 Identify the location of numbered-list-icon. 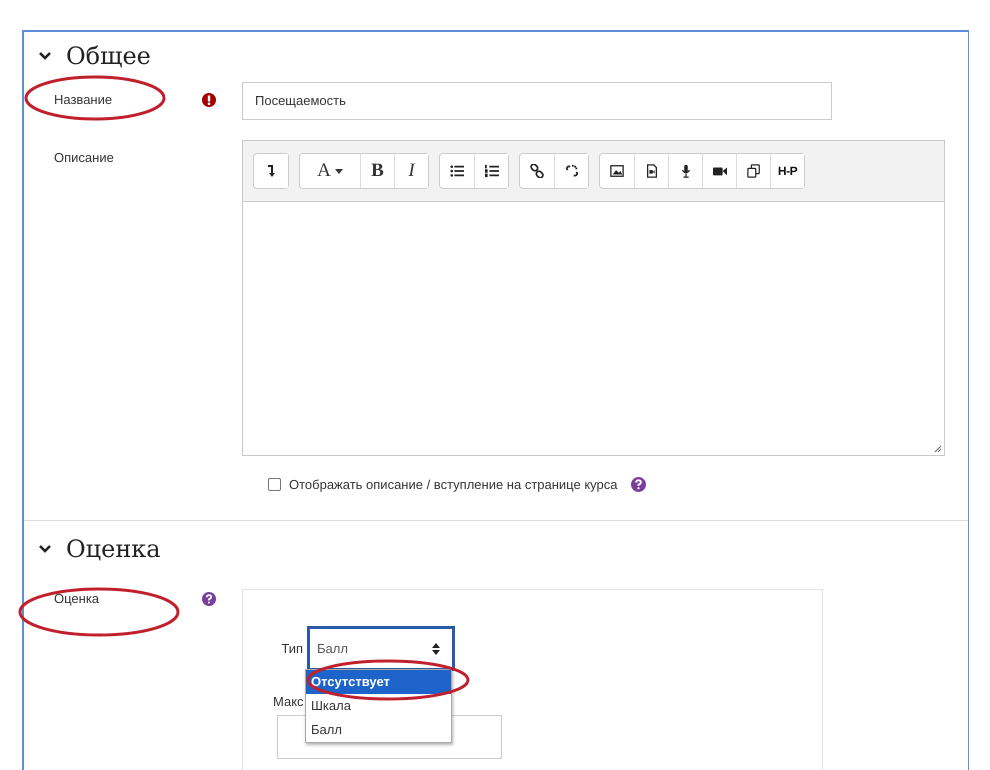
(491, 171).